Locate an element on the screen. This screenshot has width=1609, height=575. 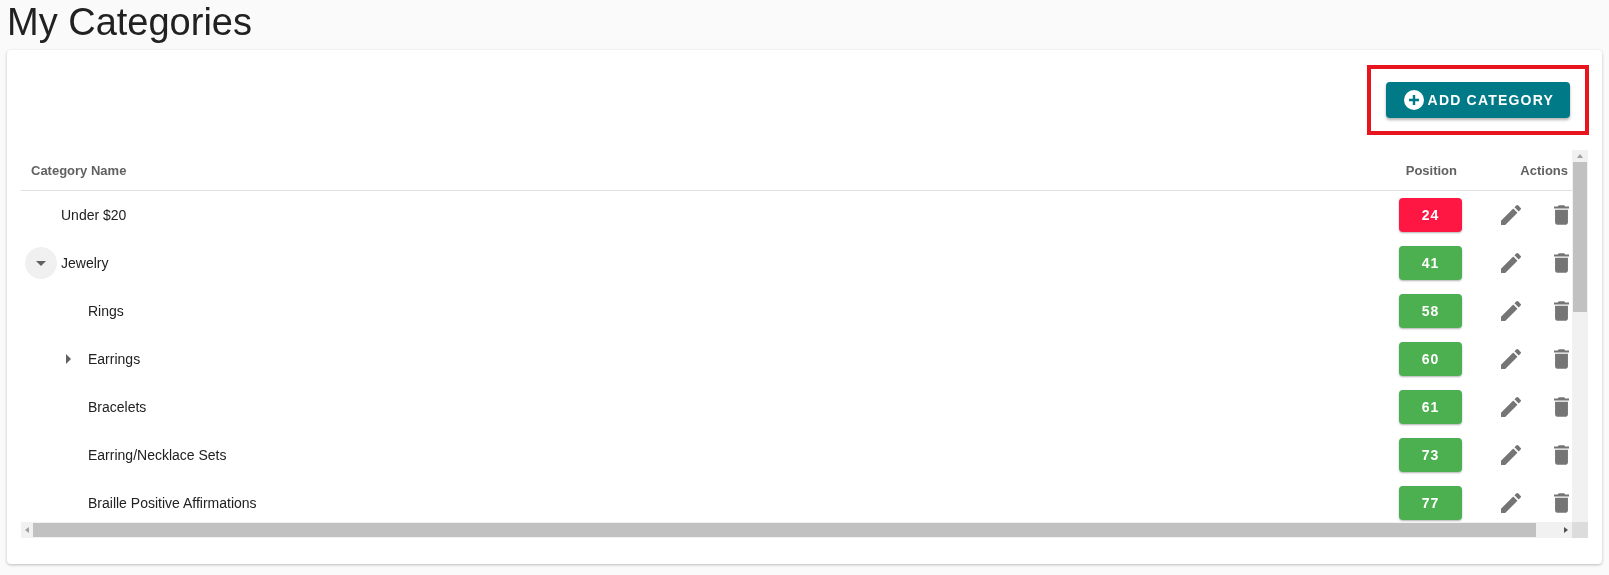
category-name: Under $20 is located at coordinates (94, 215).